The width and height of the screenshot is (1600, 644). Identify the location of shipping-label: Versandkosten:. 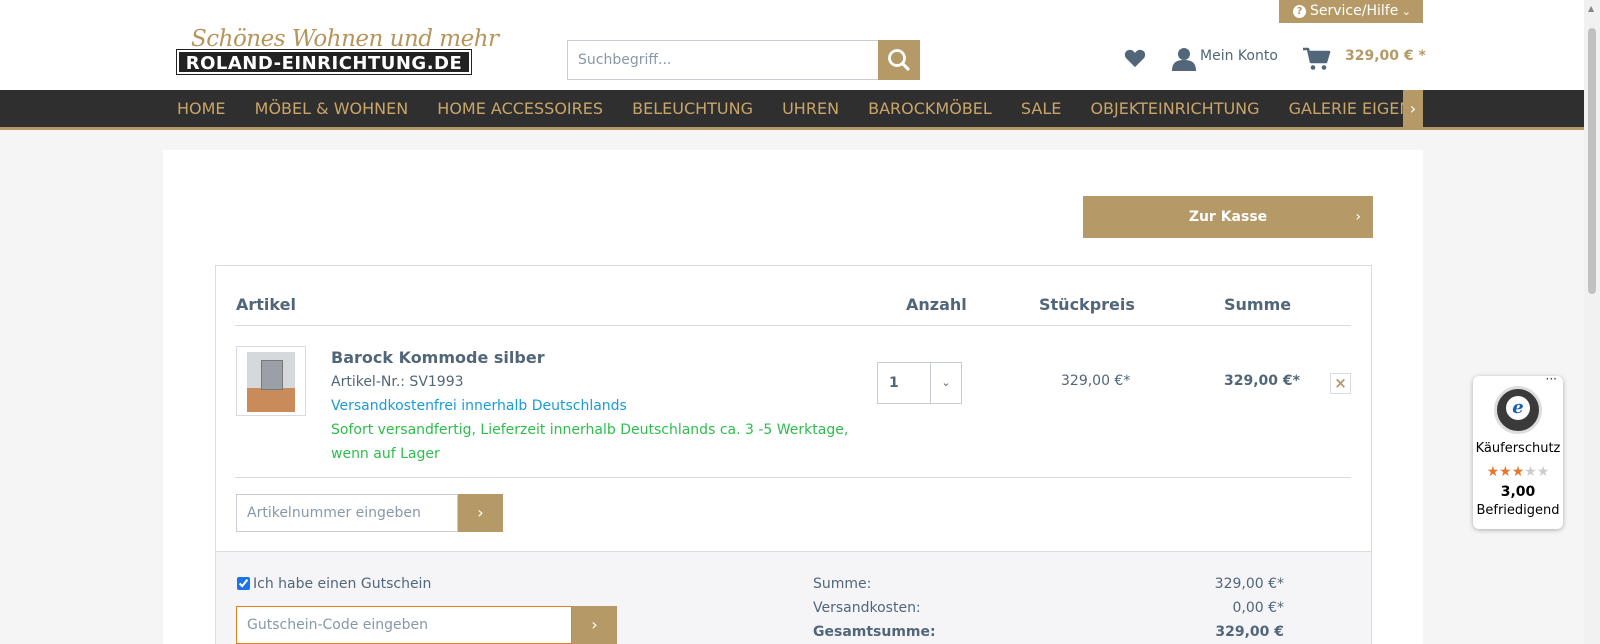
(867, 608).